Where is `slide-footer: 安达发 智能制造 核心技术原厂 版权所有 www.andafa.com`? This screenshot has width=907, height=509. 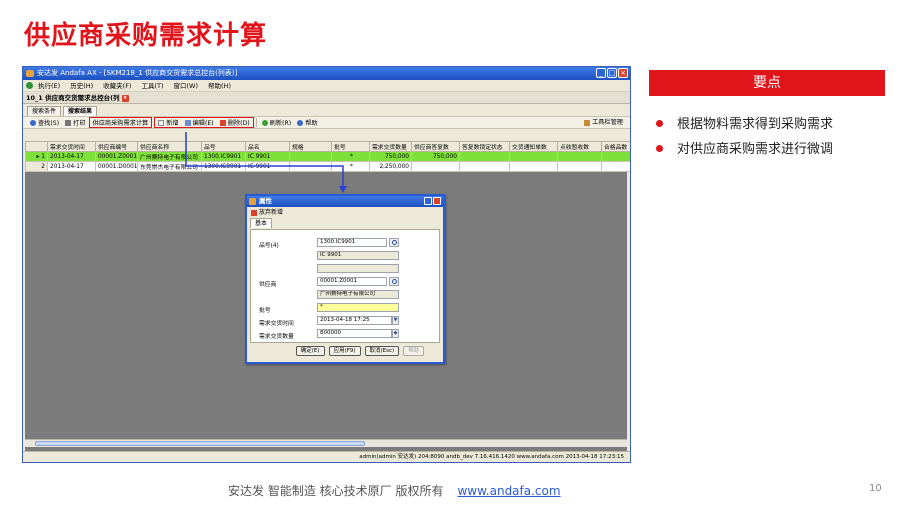 slide-footer: 安达发 智能制造 核心技术原厂 版权所有 www.andafa.com is located at coordinates (394, 490).